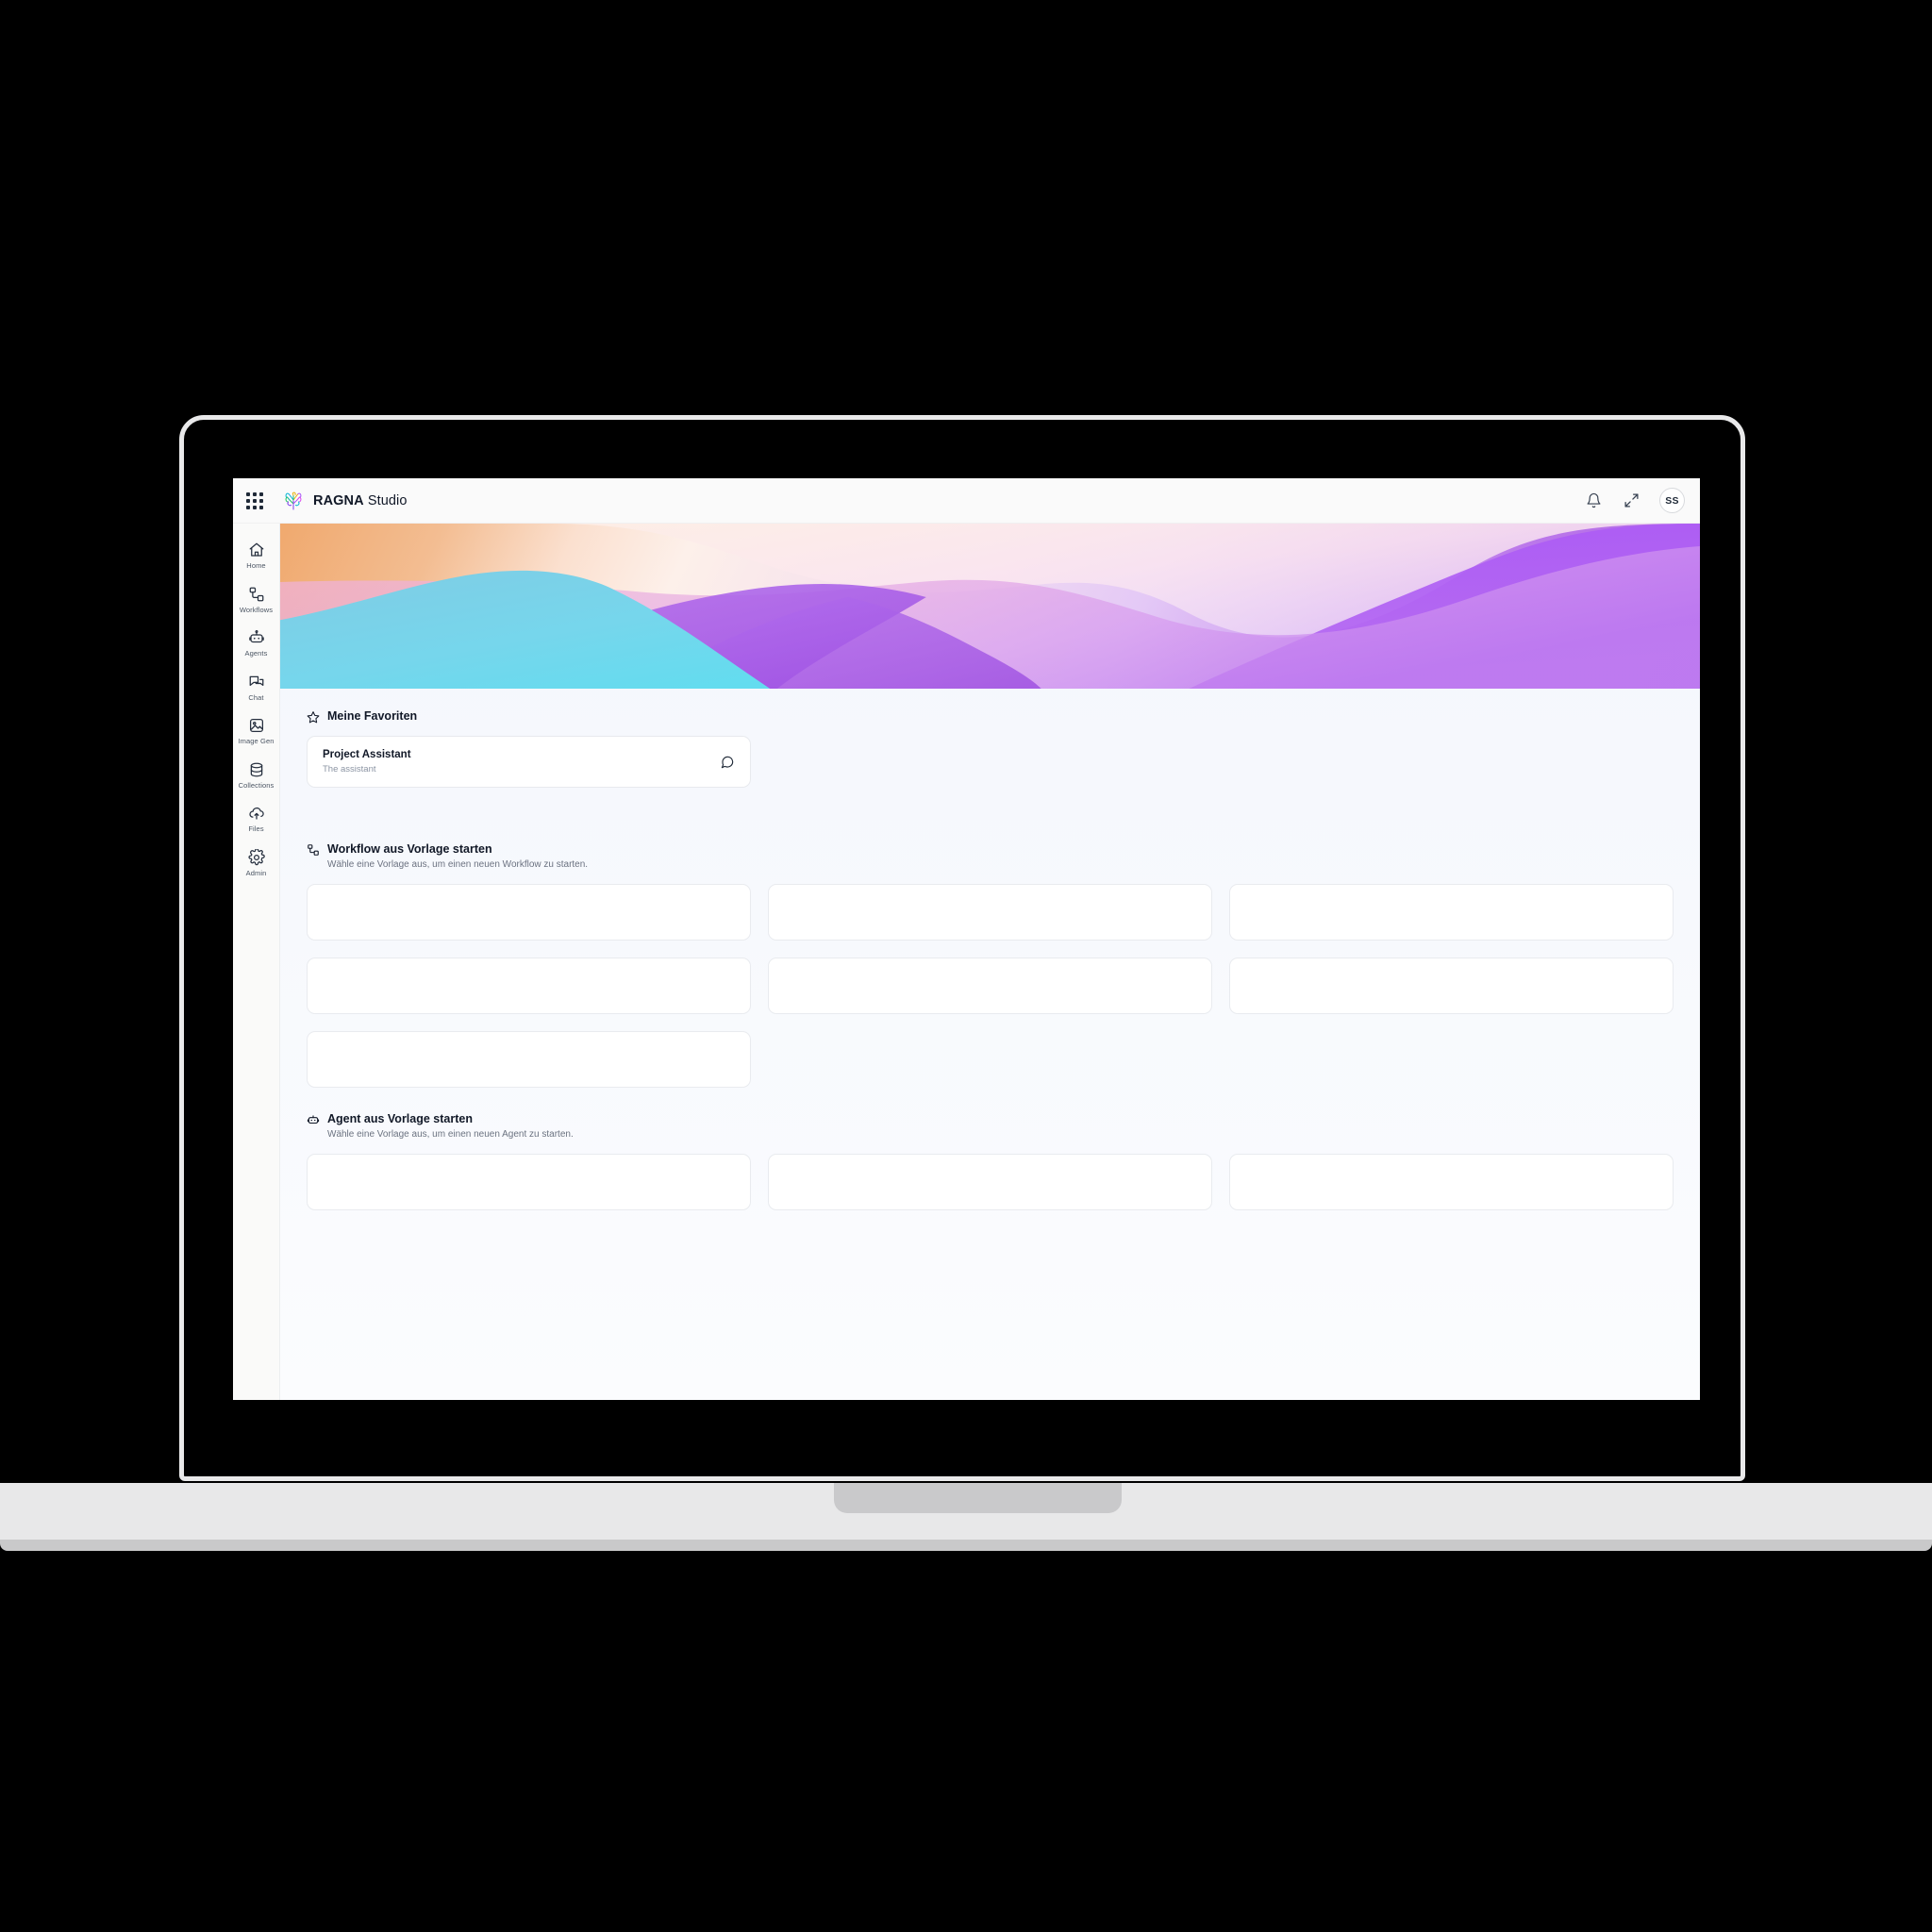  What do you see at coordinates (256, 697) in the screenshot?
I see `sidebar-item-label: Chat` at bounding box center [256, 697].